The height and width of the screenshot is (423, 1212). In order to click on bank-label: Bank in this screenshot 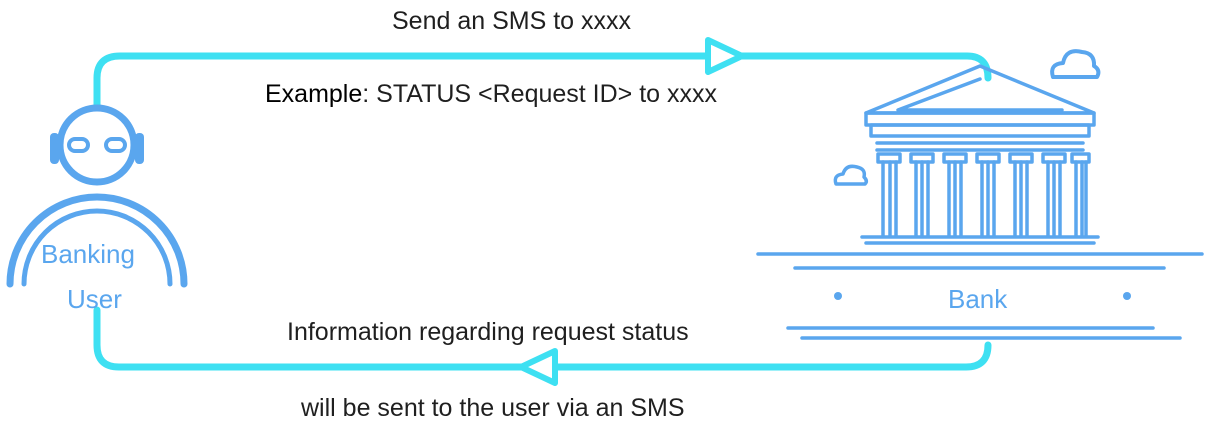, I will do `click(978, 299)`.